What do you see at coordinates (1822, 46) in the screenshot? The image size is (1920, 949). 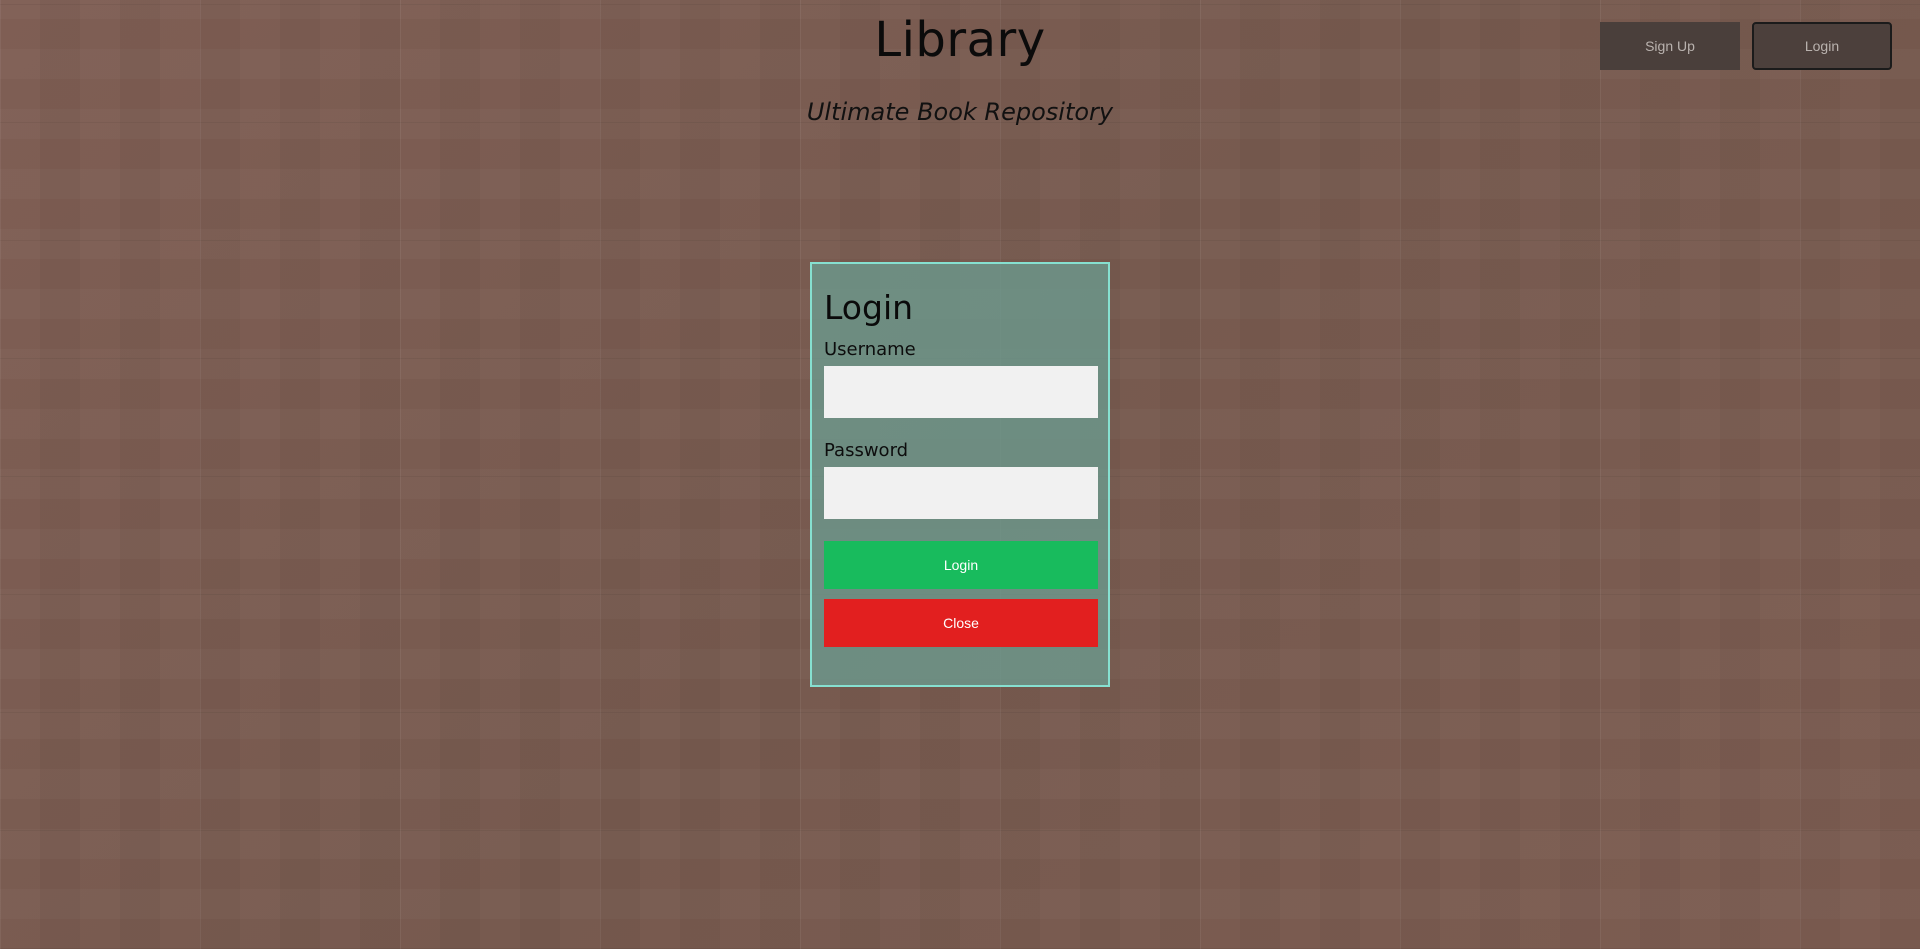 I see `login-nav-button: Login` at bounding box center [1822, 46].